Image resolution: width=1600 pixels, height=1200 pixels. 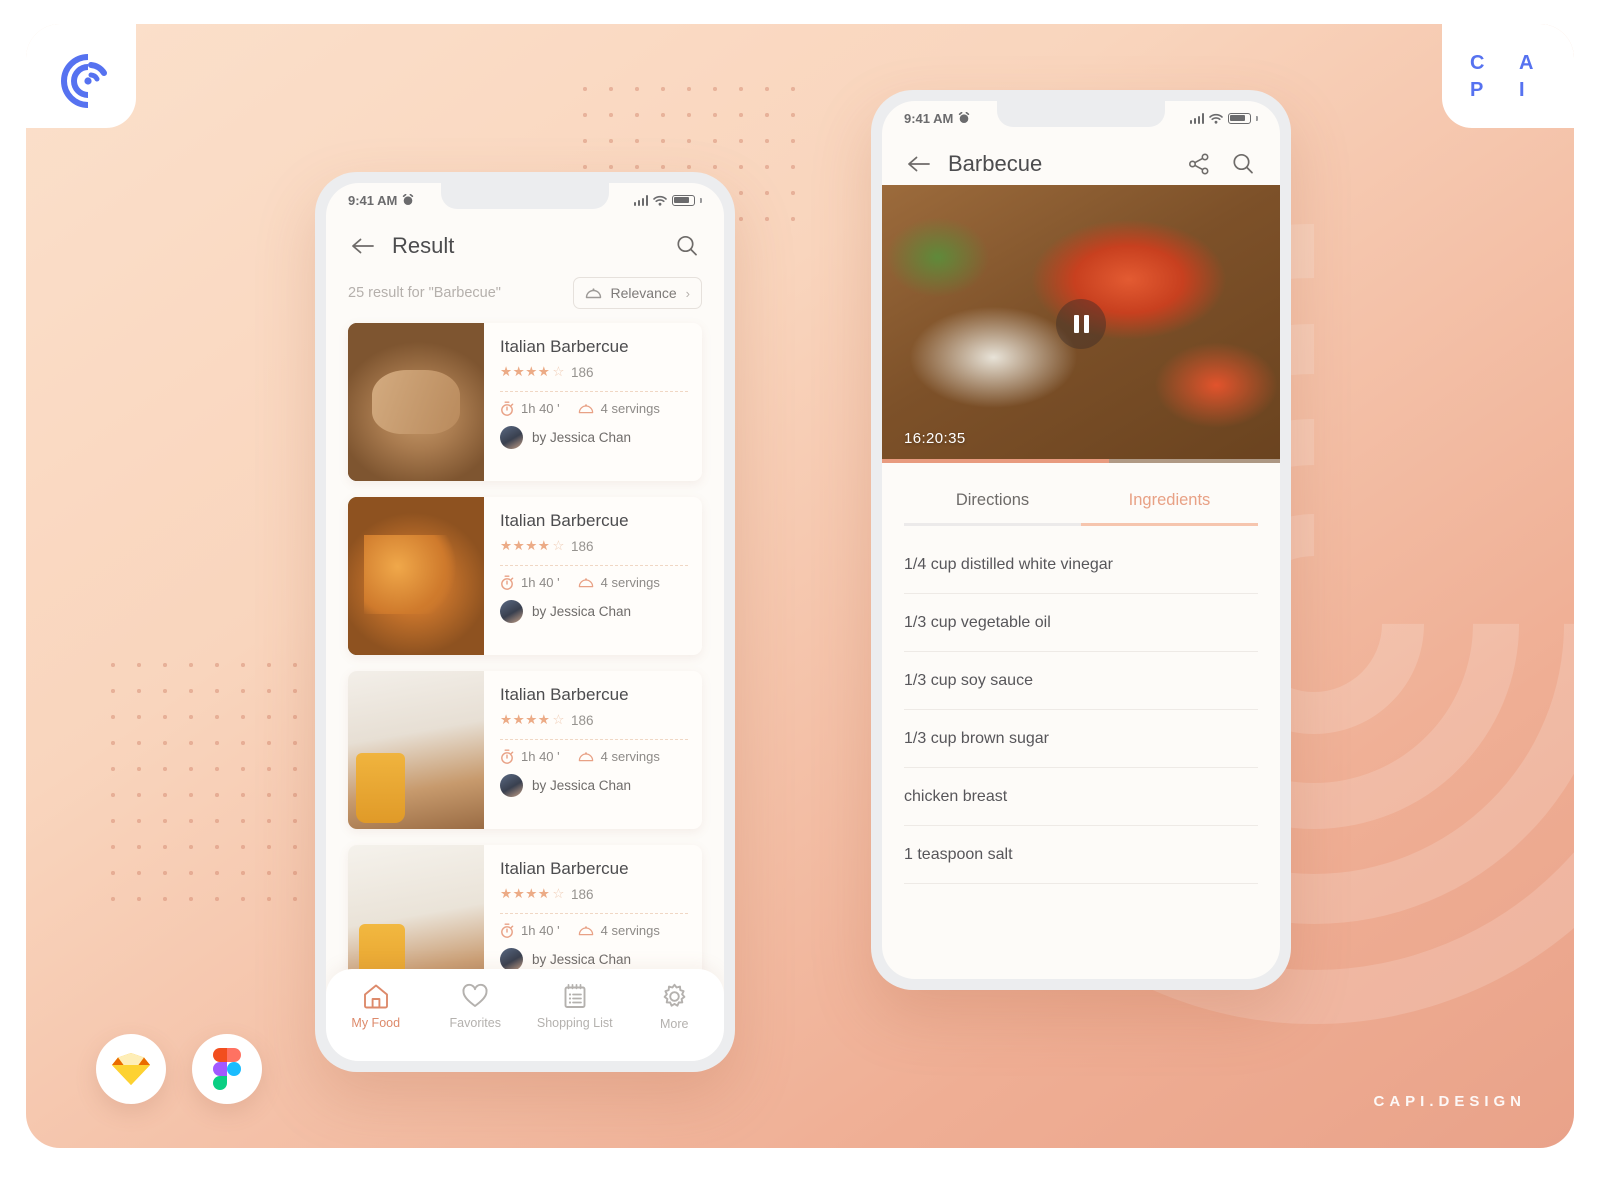 What do you see at coordinates (687, 293) in the screenshot?
I see `chevron-right-icon: ›` at bounding box center [687, 293].